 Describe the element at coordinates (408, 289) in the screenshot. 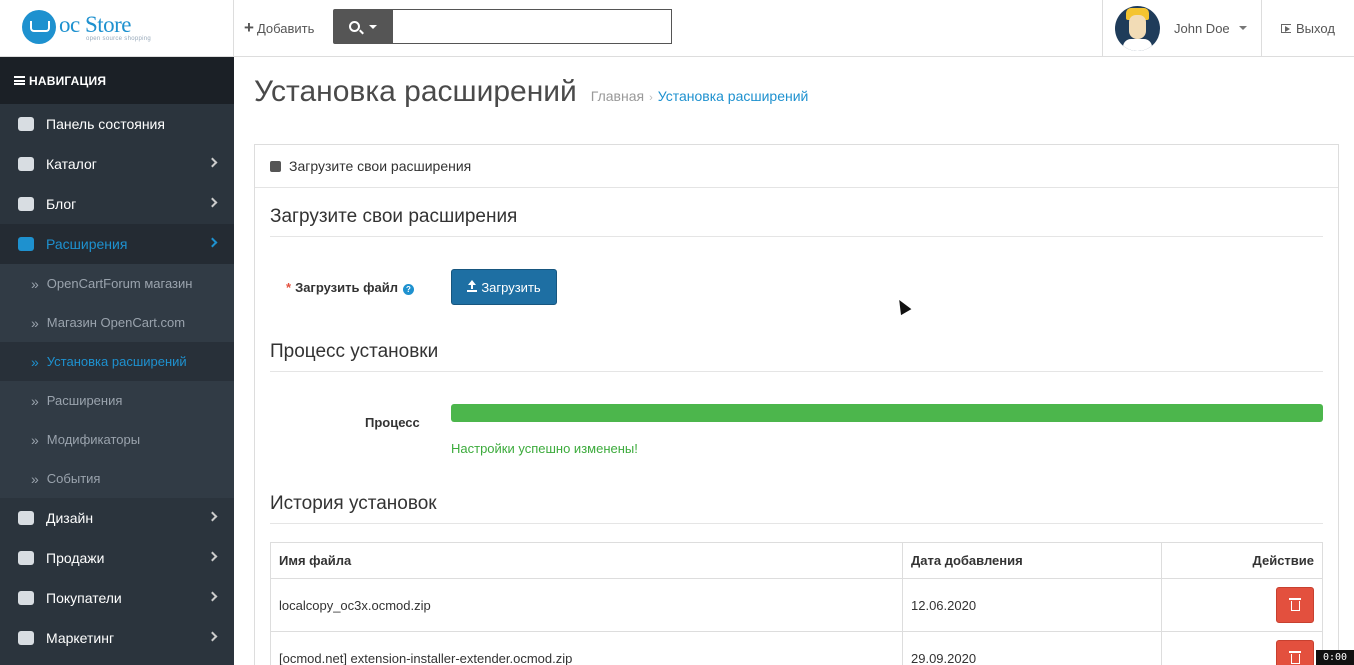

I see `question-circle-icon: ?` at that location.